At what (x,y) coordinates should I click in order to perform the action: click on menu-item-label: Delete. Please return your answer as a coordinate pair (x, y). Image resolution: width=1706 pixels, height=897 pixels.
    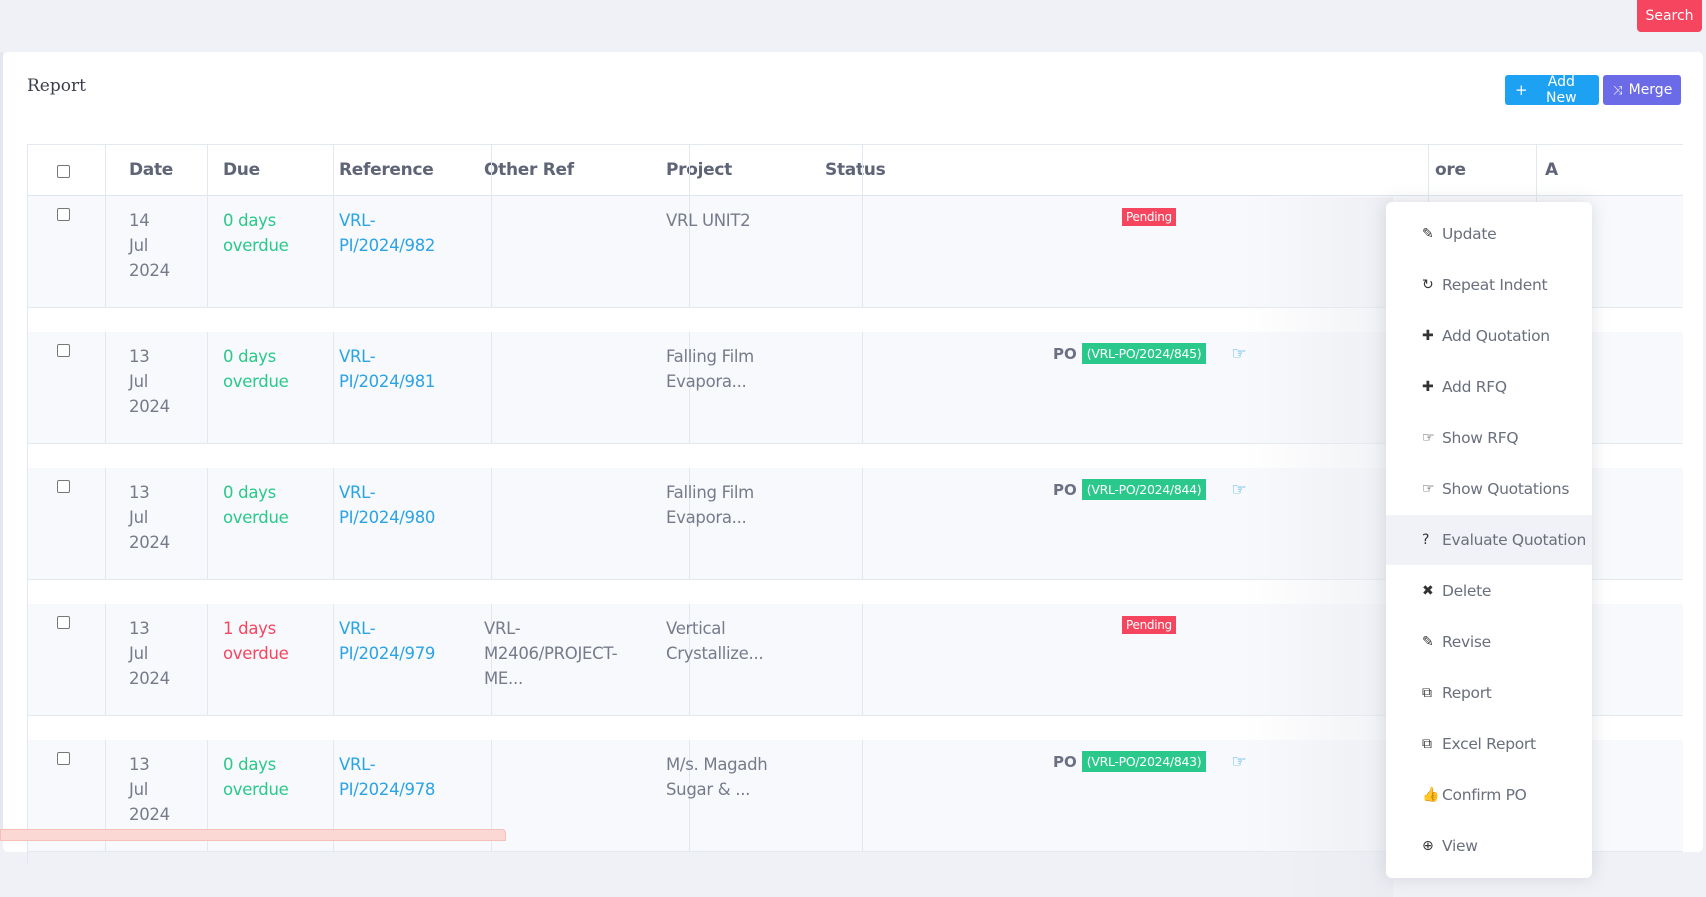
    Looking at the image, I should click on (1467, 591).